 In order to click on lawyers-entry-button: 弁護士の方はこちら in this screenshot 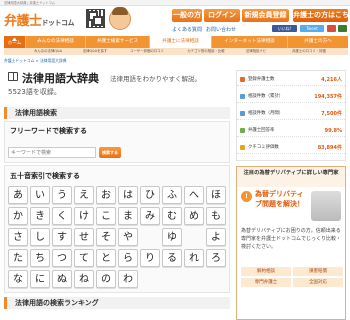, I will do `click(321, 15)`.